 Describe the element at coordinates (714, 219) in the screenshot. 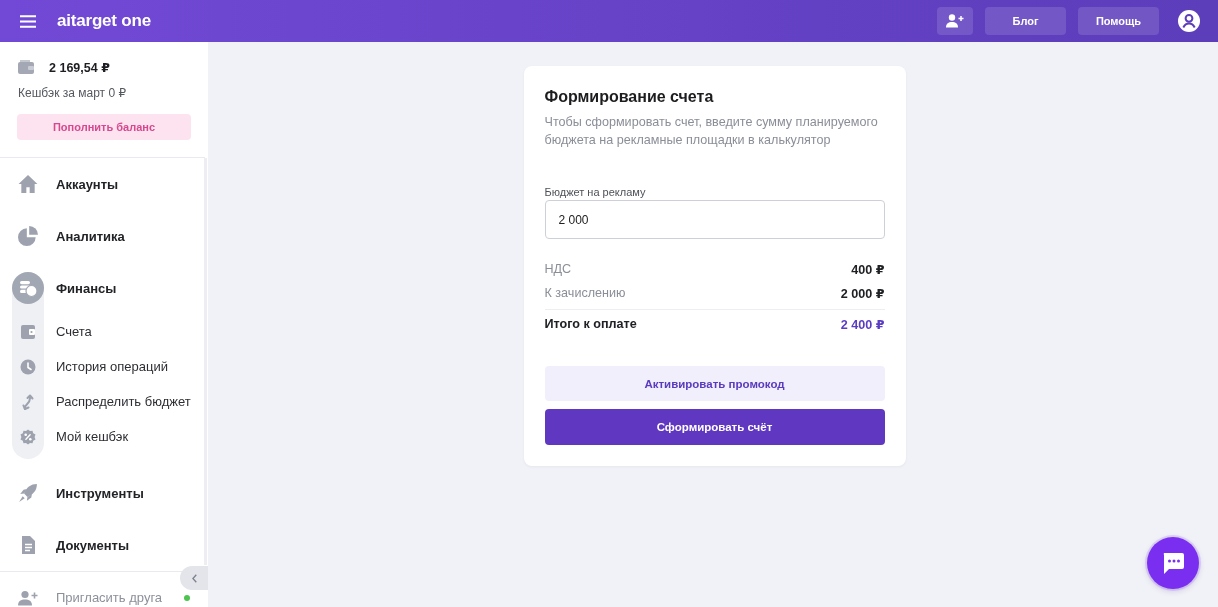

I see `budget-input: 2 000` at that location.